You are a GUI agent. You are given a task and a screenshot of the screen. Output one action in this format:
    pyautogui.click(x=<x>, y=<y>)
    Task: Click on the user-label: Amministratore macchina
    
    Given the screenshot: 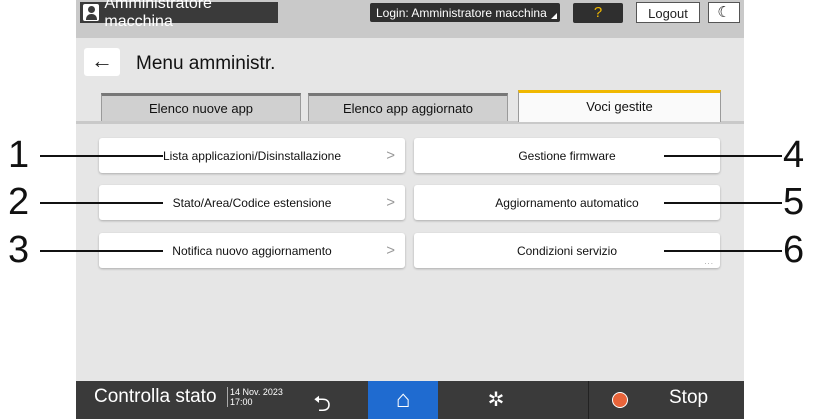 What is the action you would take?
    pyautogui.click(x=158, y=15)
    